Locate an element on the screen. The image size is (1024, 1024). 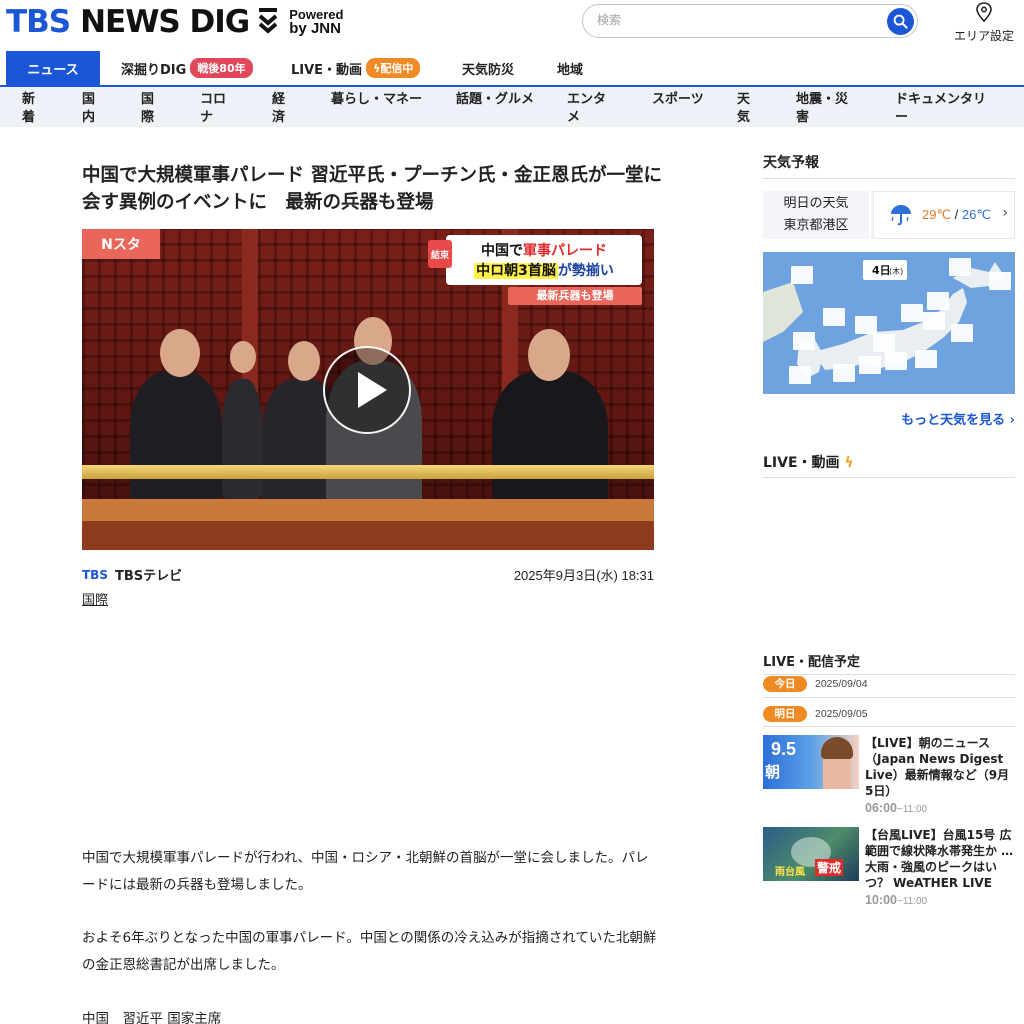
article-paragraph: 中国 習近平 国家主席 is located at coordinates (152, 1017).